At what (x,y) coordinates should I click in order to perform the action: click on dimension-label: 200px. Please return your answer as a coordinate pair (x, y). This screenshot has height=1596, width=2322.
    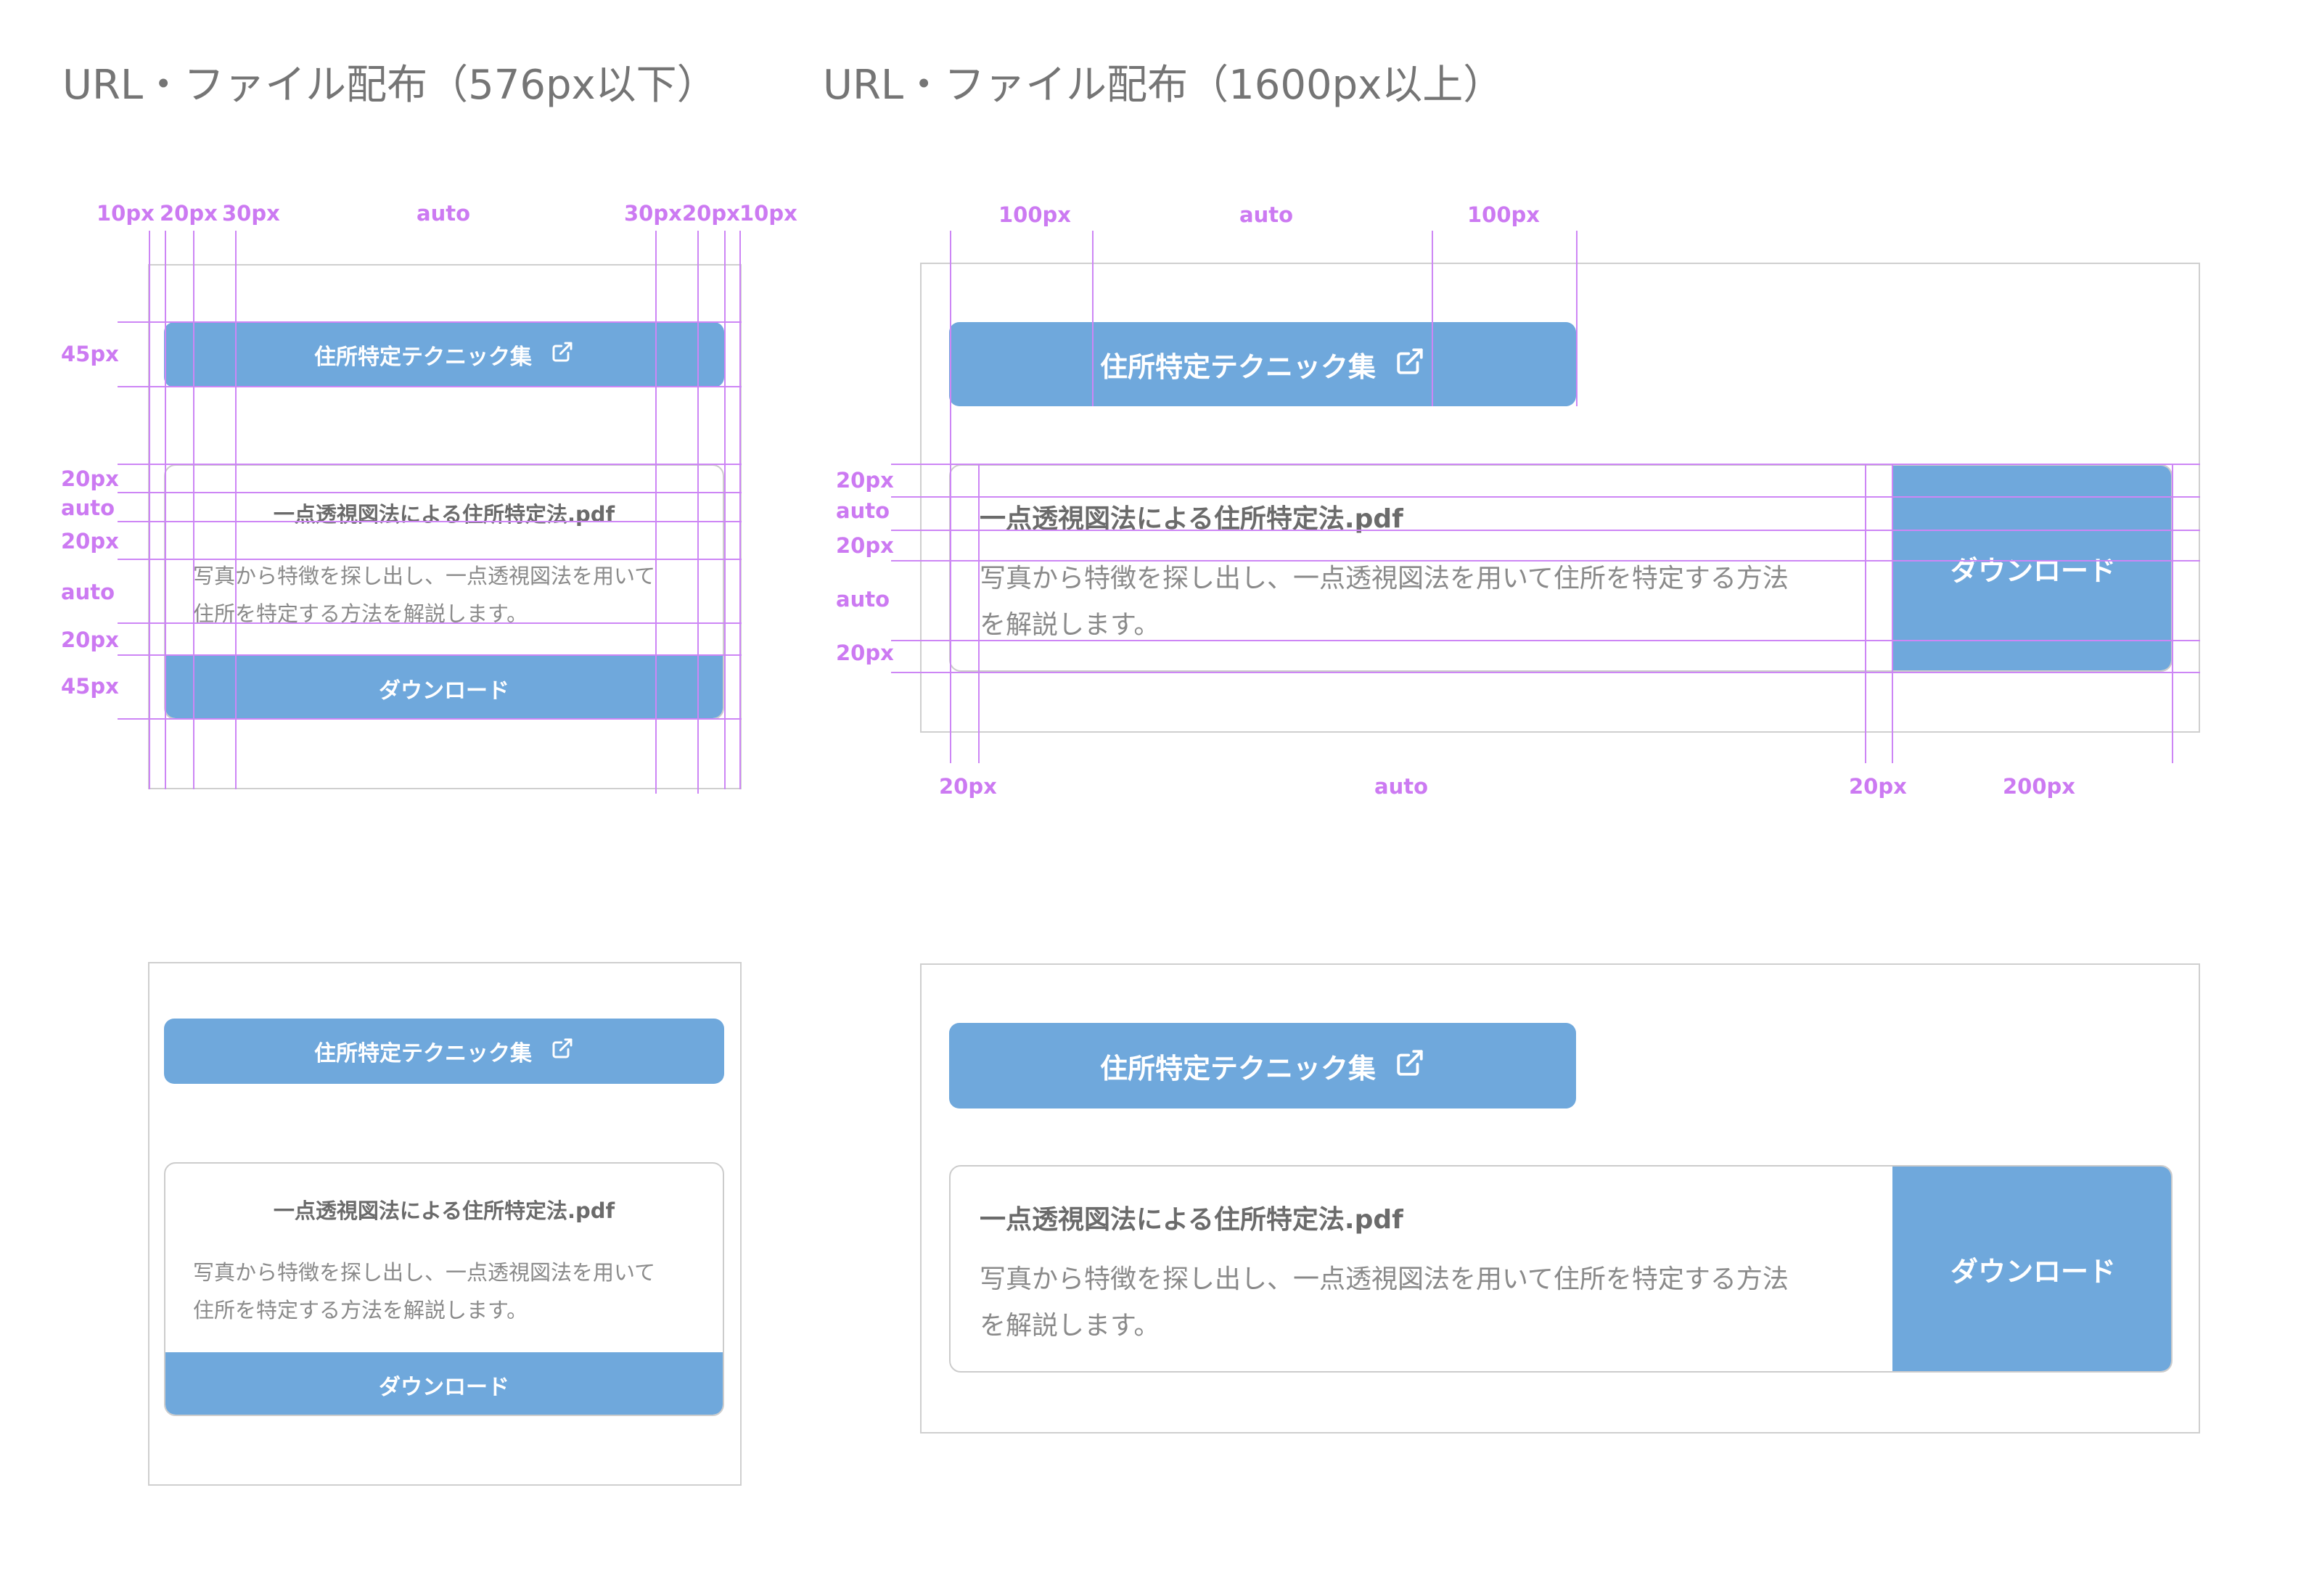
    Looking at the image, I should click on (2039, 787).